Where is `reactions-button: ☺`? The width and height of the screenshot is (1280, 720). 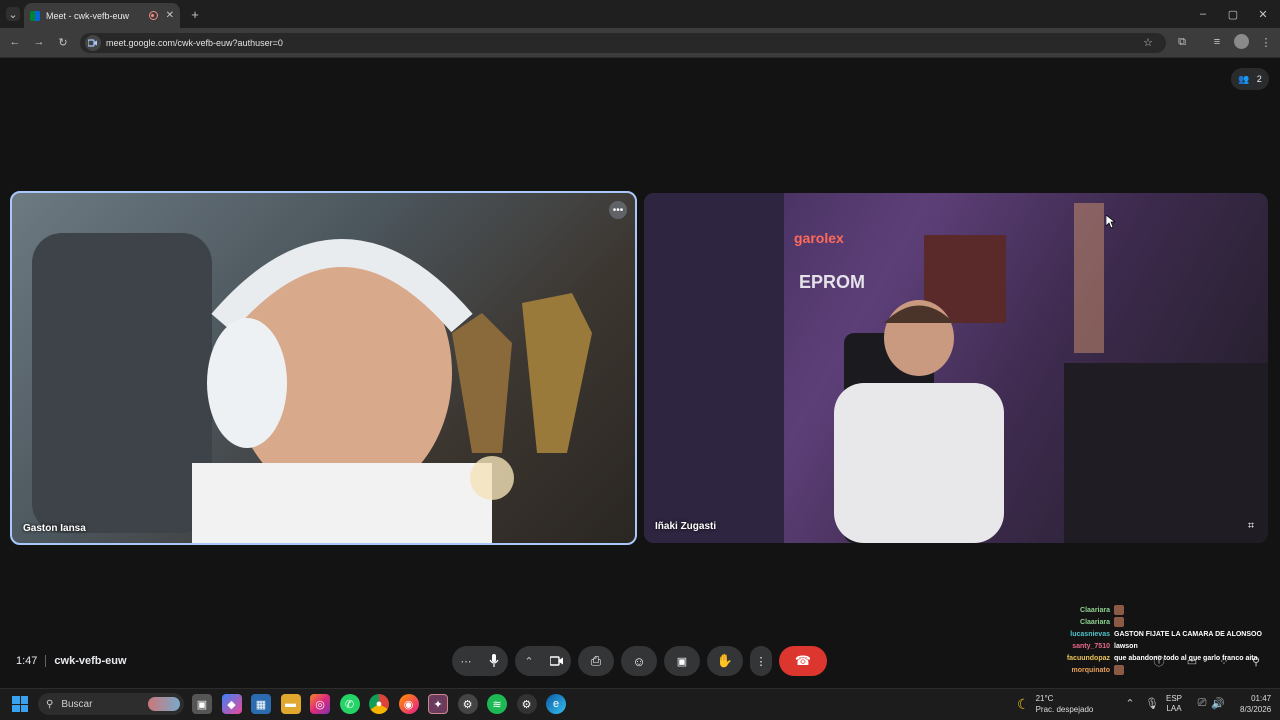
reactions-button: ☺ is located at coordinates (639, 661).